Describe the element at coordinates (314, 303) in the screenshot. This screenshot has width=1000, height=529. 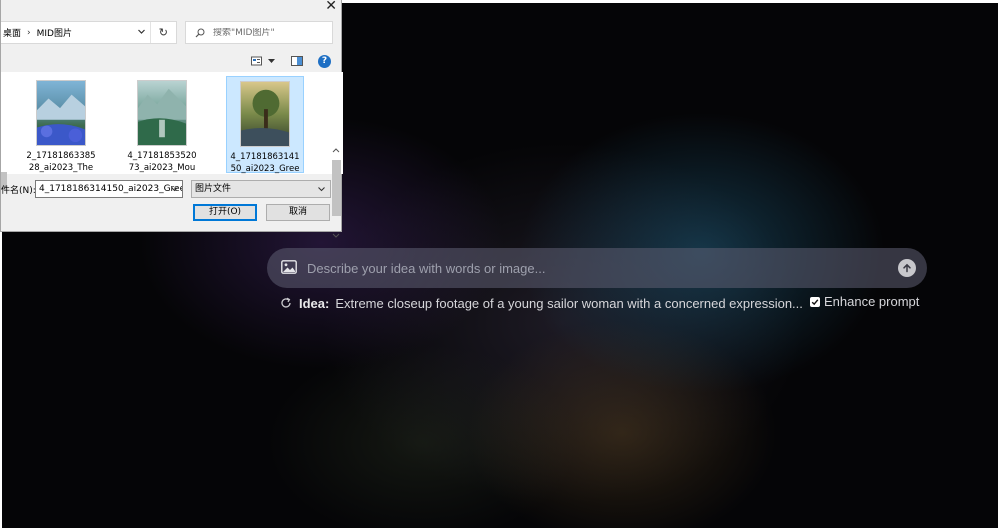
I see `idea-label: Idea:` at that location.